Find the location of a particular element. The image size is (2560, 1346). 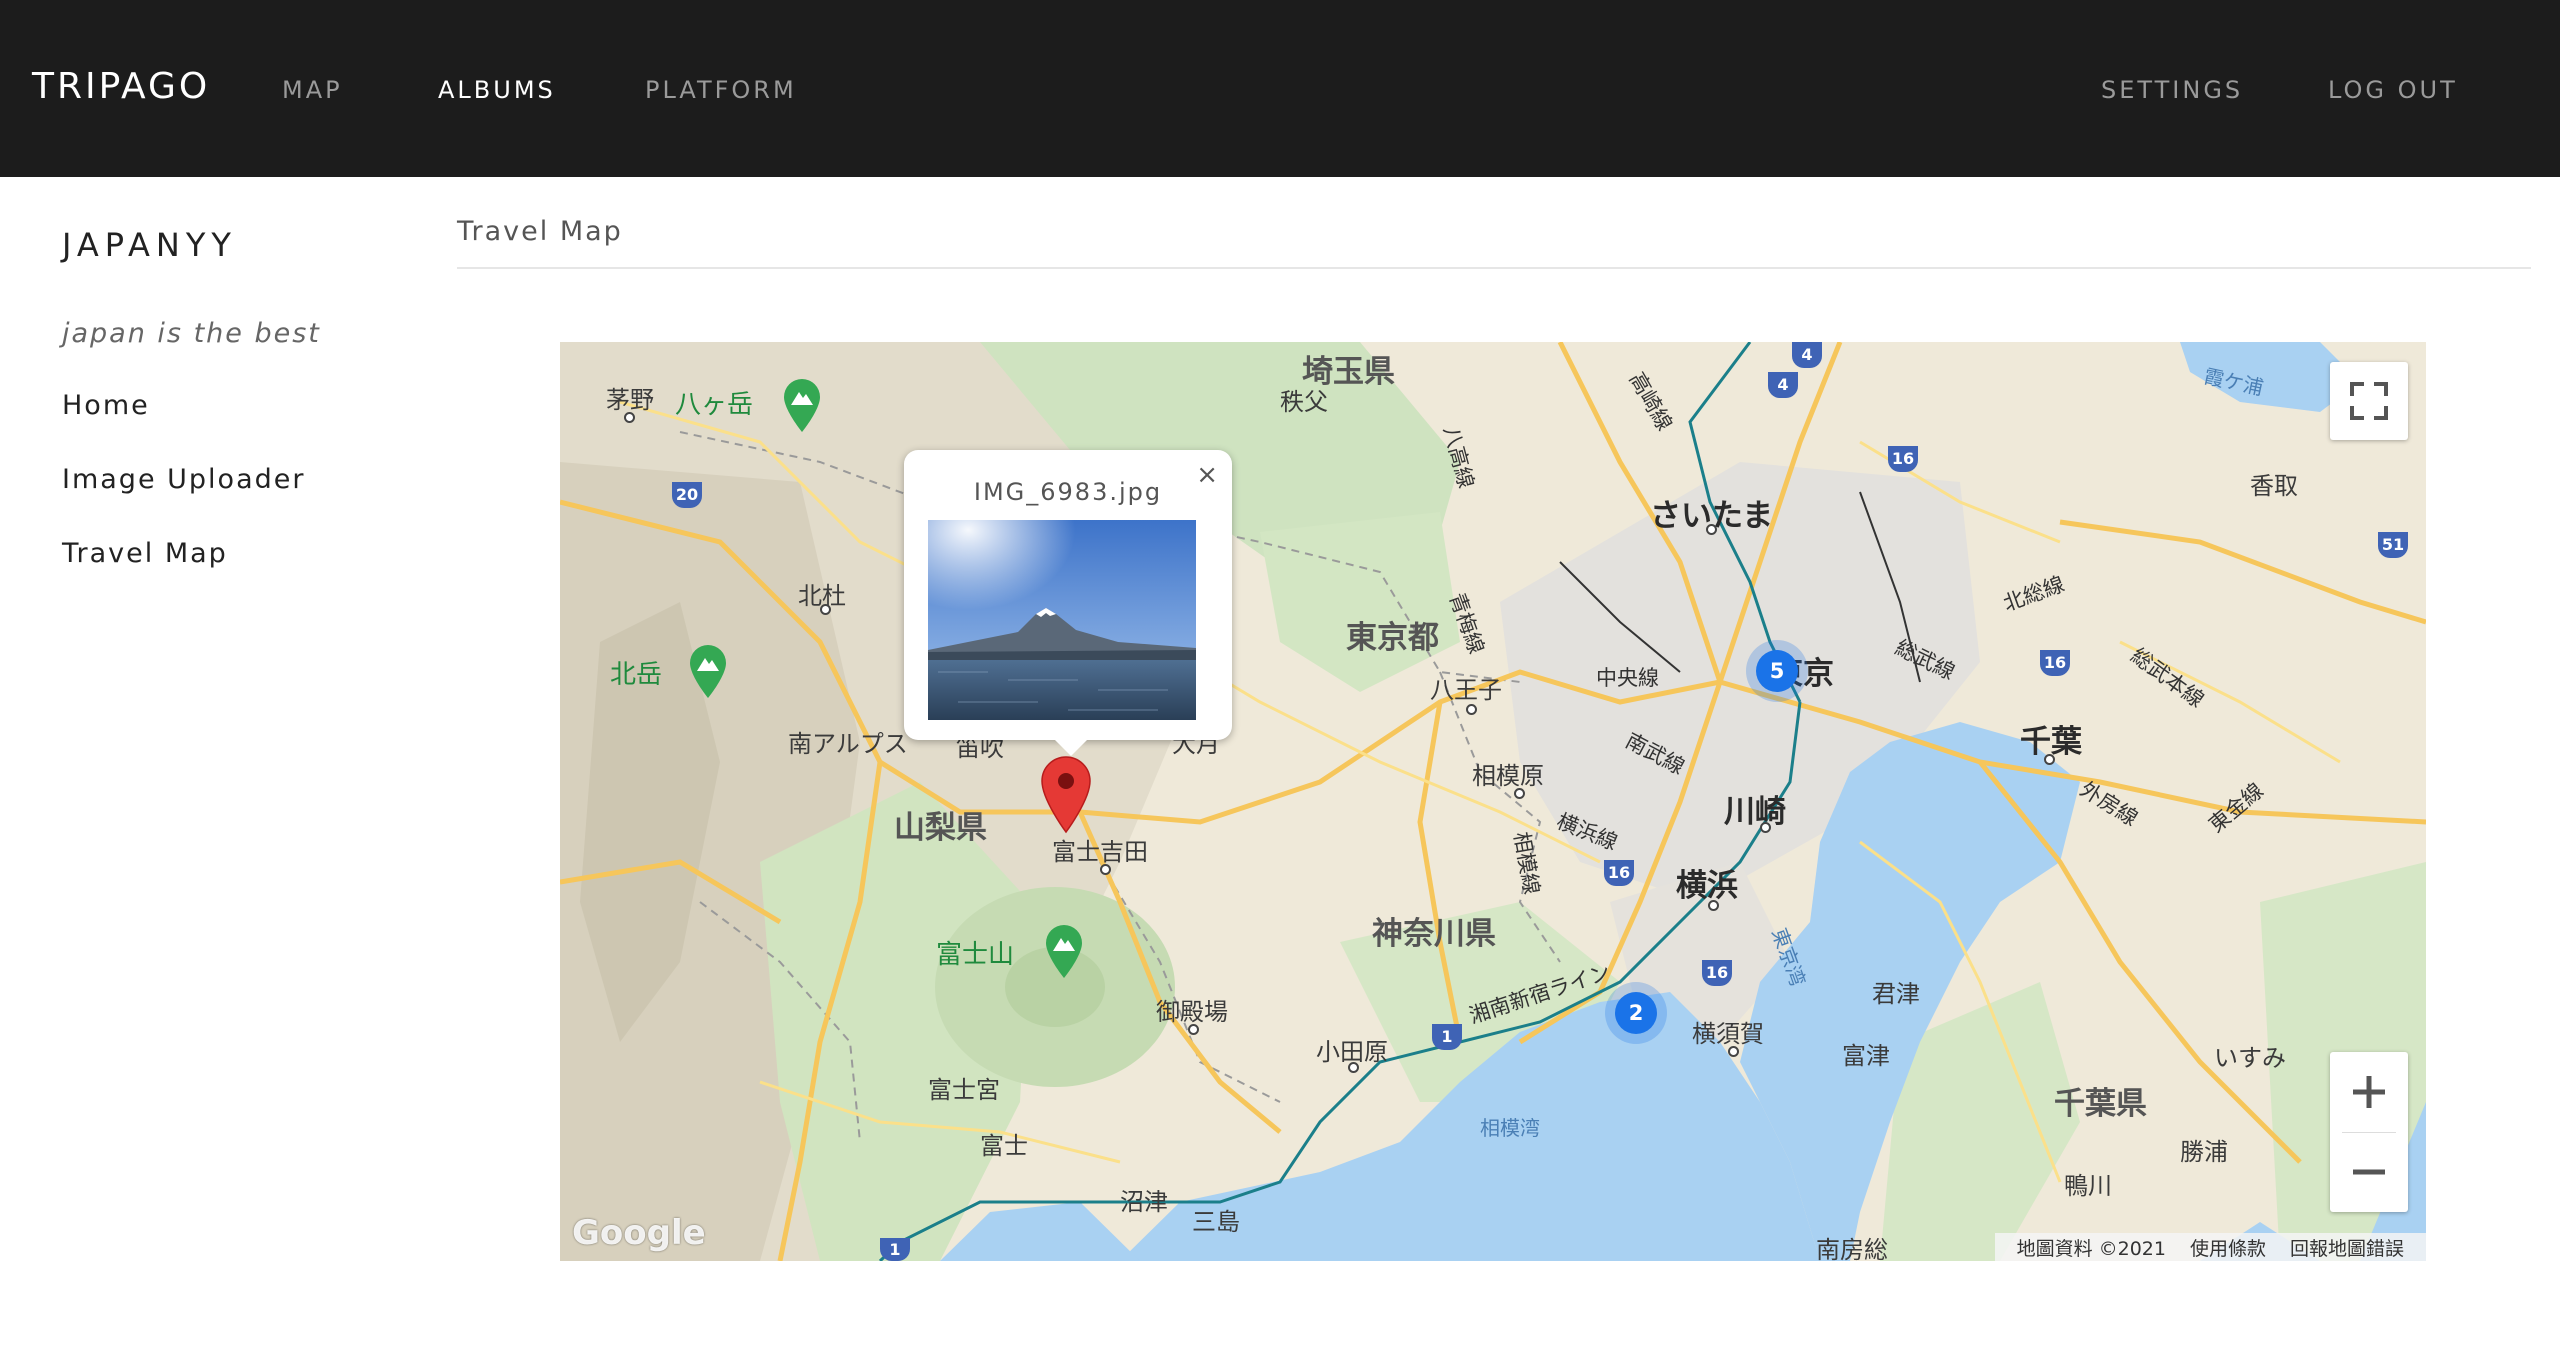

location-pin-icon is located at coordinates (1066, 795).